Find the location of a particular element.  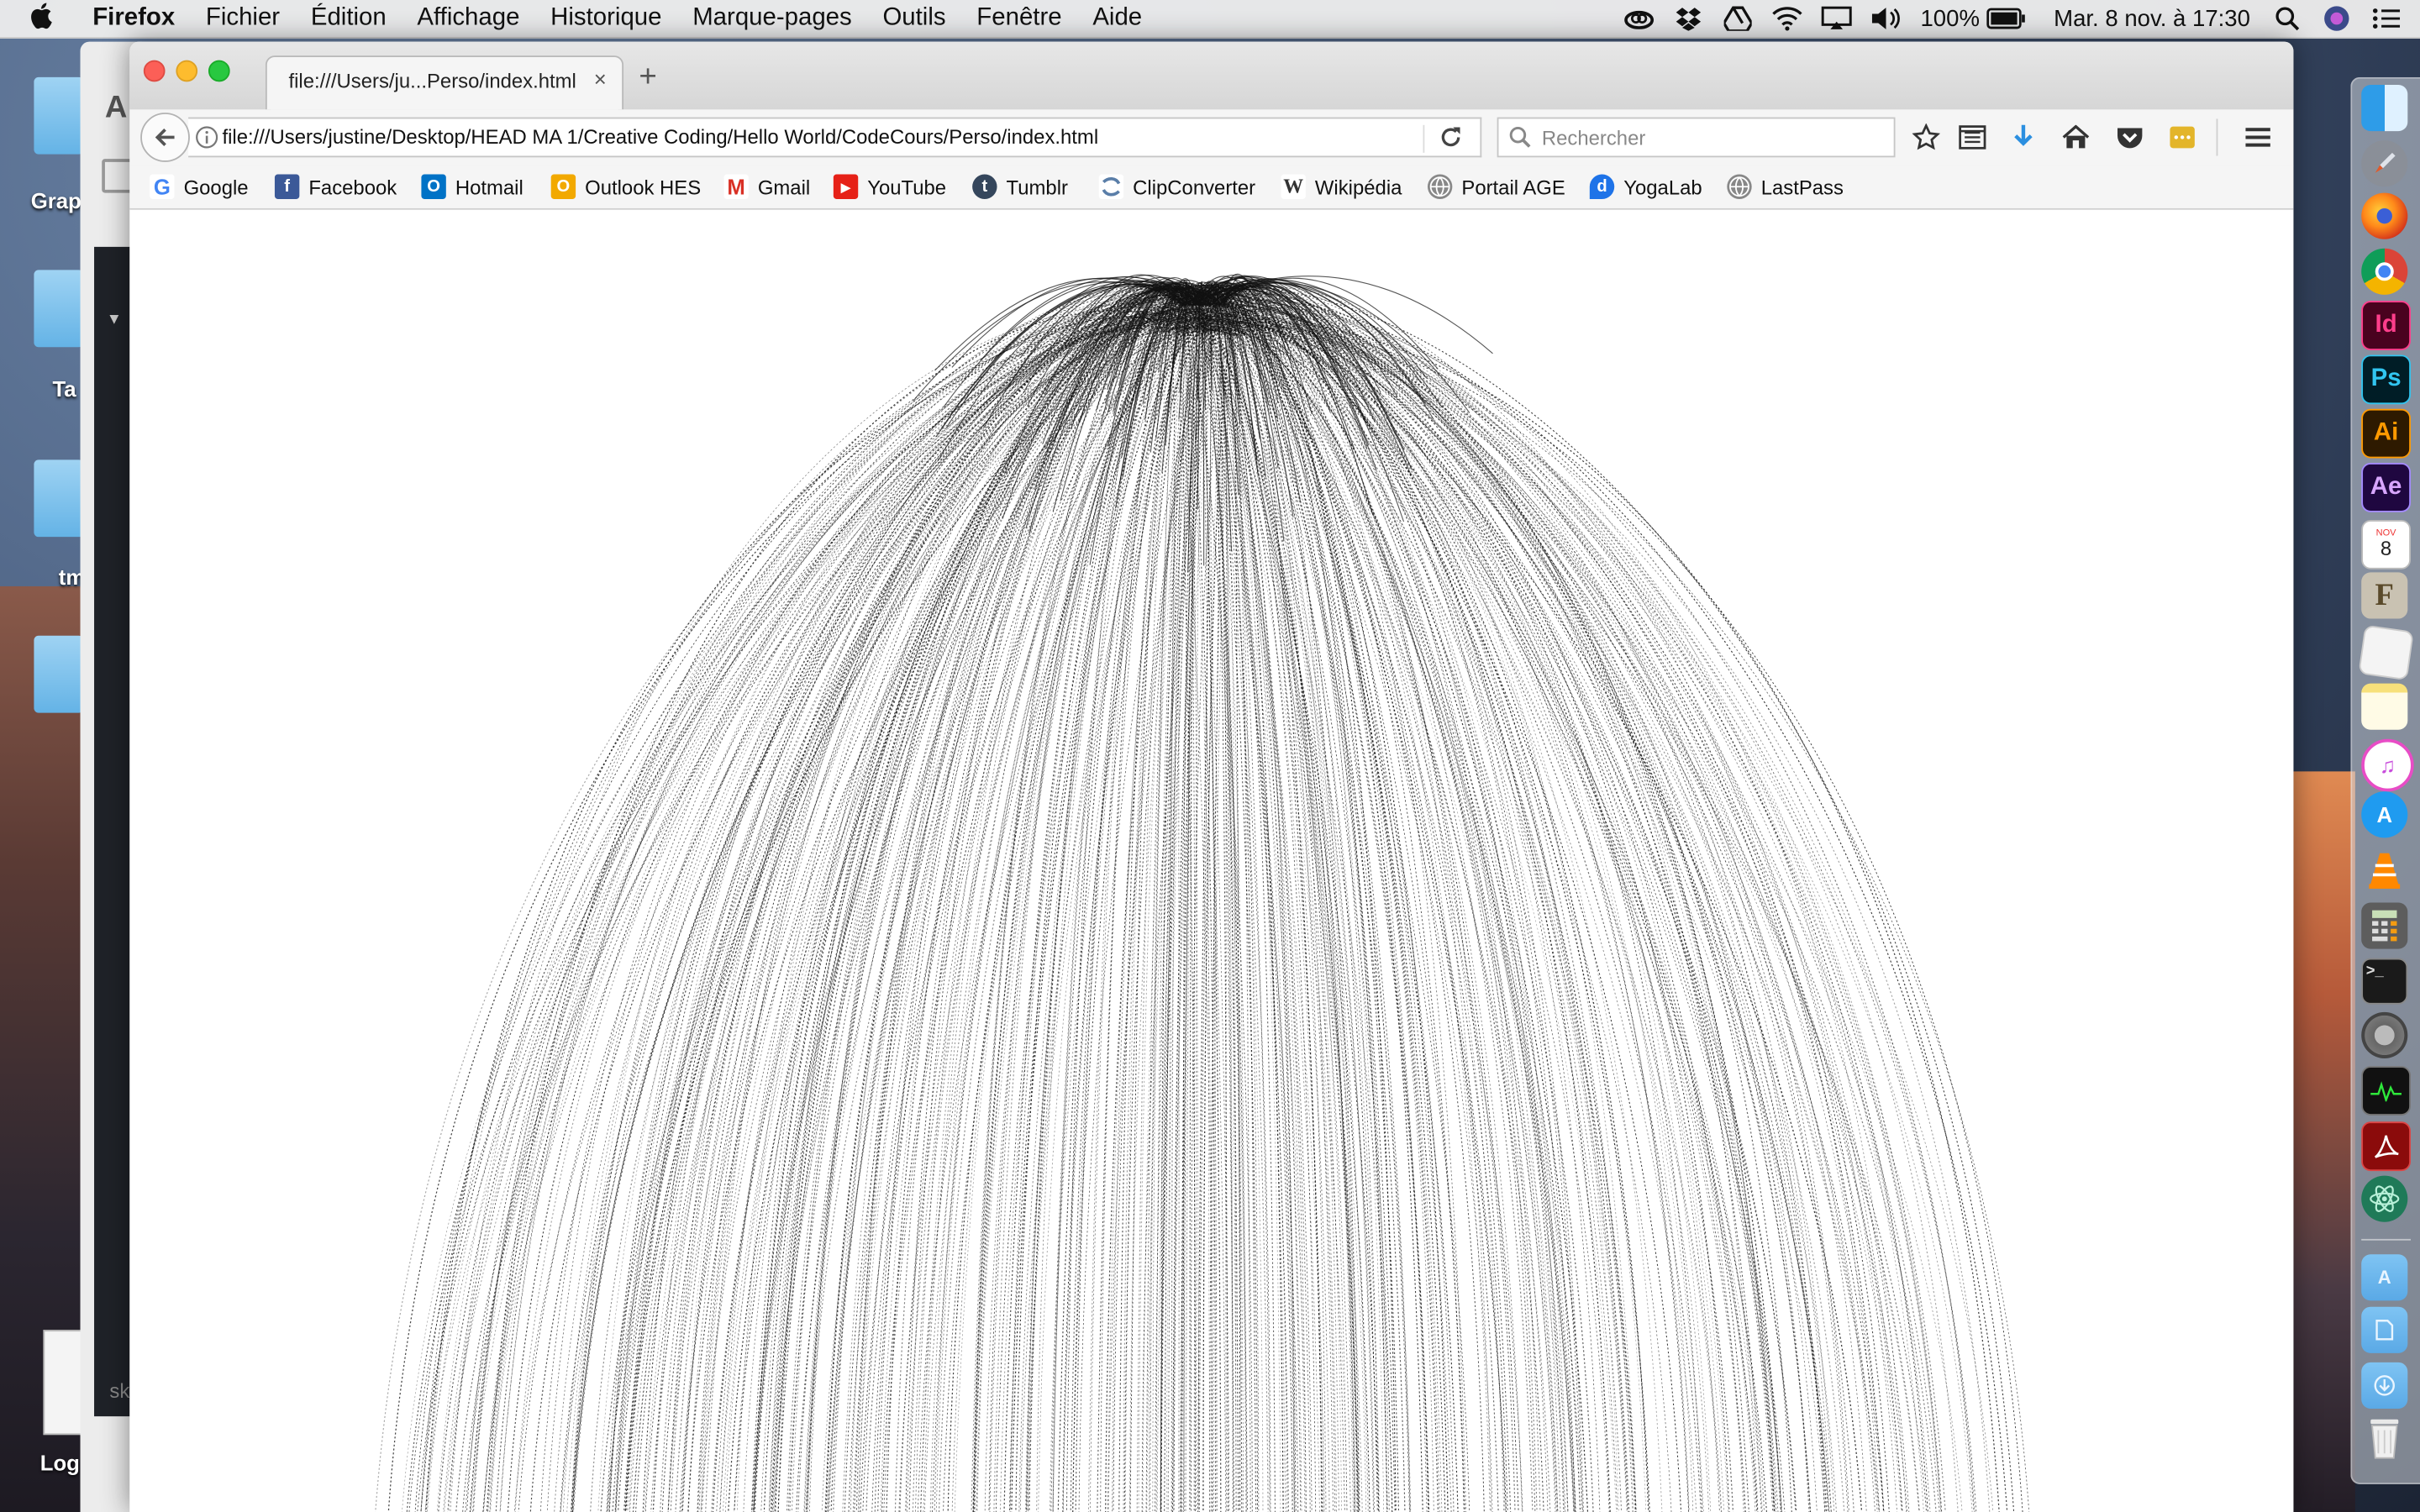

google-drive-icon is located at coordinates (1739, 18).